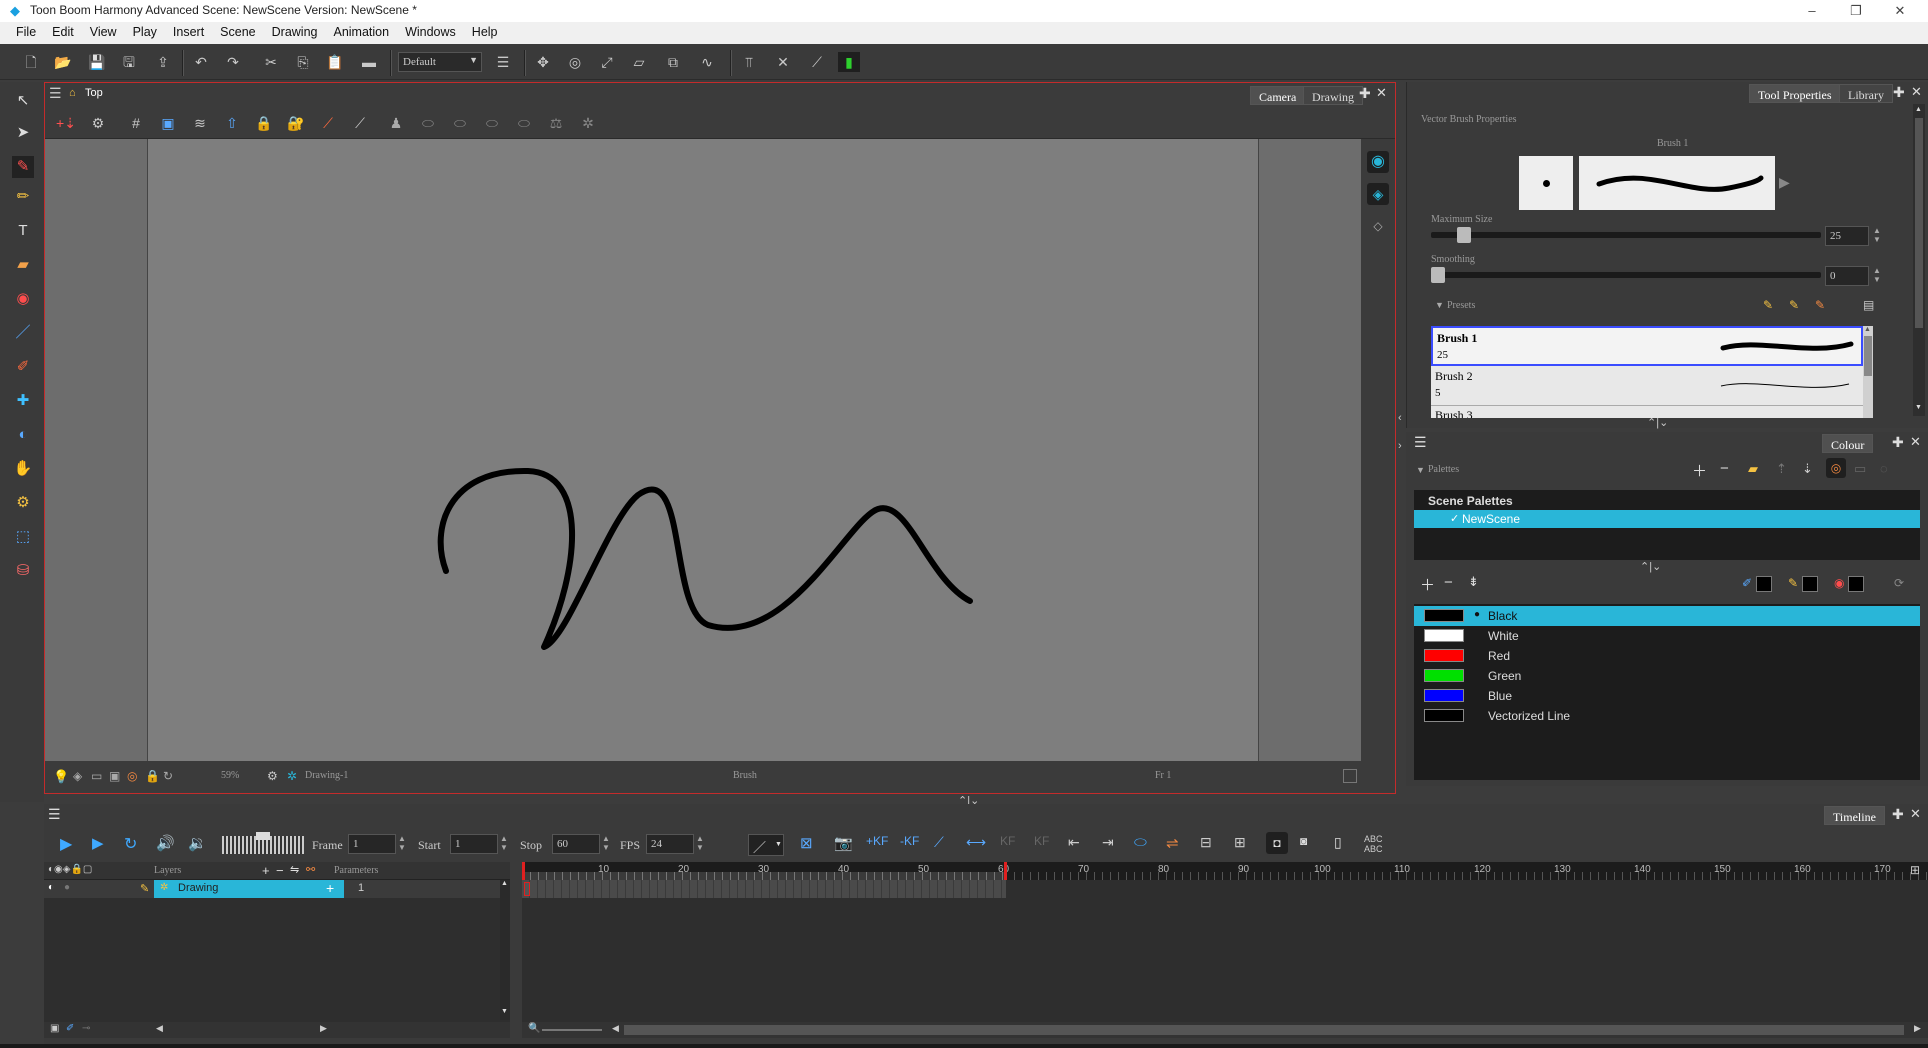  I want to click on palette-item: ✓ NewScene, so click(1667, 519).